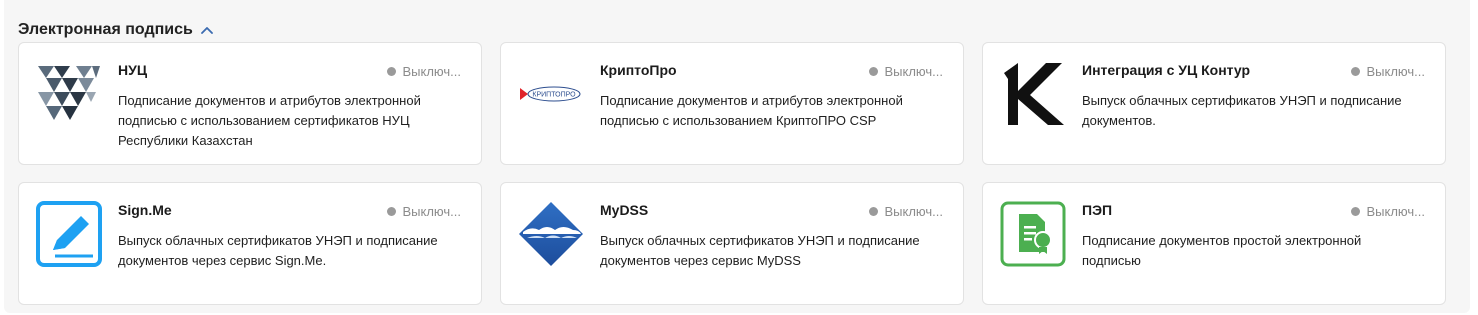  I want to click on cryptopro-logo-text: КРИПТОПРО, so click(554, 95).